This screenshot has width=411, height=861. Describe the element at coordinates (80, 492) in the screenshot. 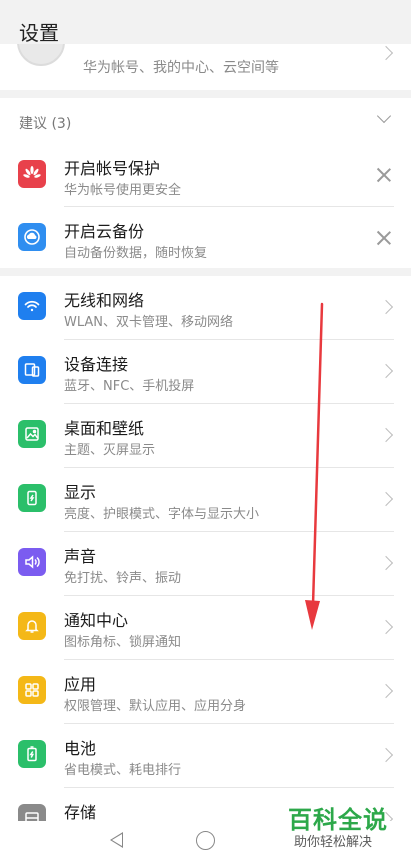

I see `settings-item-title: 显示` at that location.